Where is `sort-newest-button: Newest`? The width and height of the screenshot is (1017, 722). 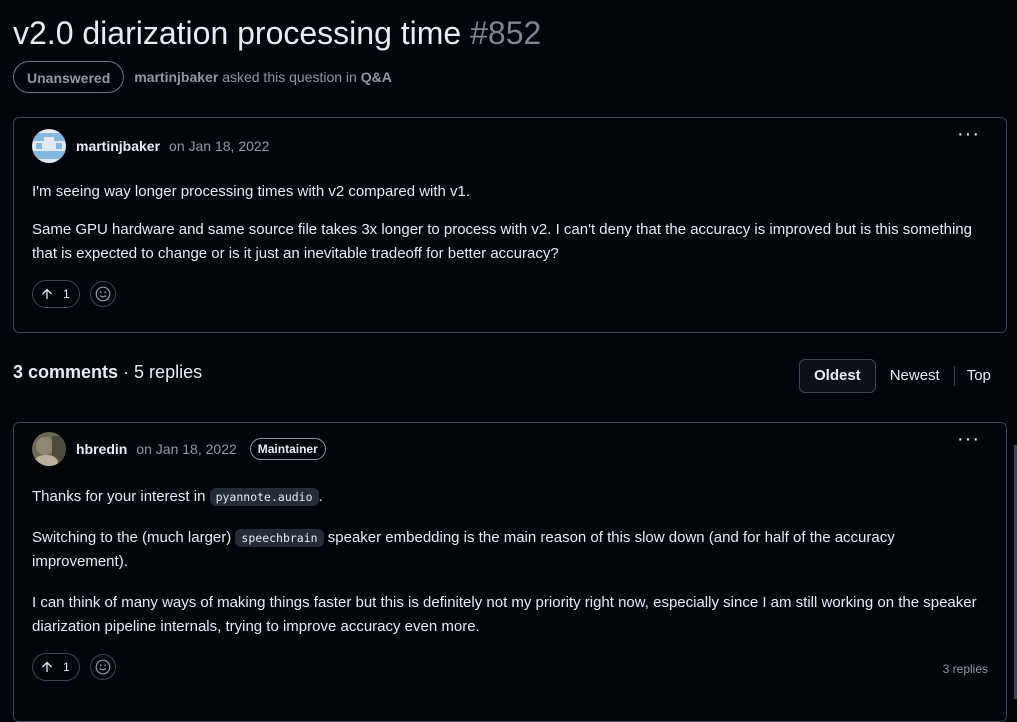 sort-newest-button: Newest is located at coordinates (915, 376).